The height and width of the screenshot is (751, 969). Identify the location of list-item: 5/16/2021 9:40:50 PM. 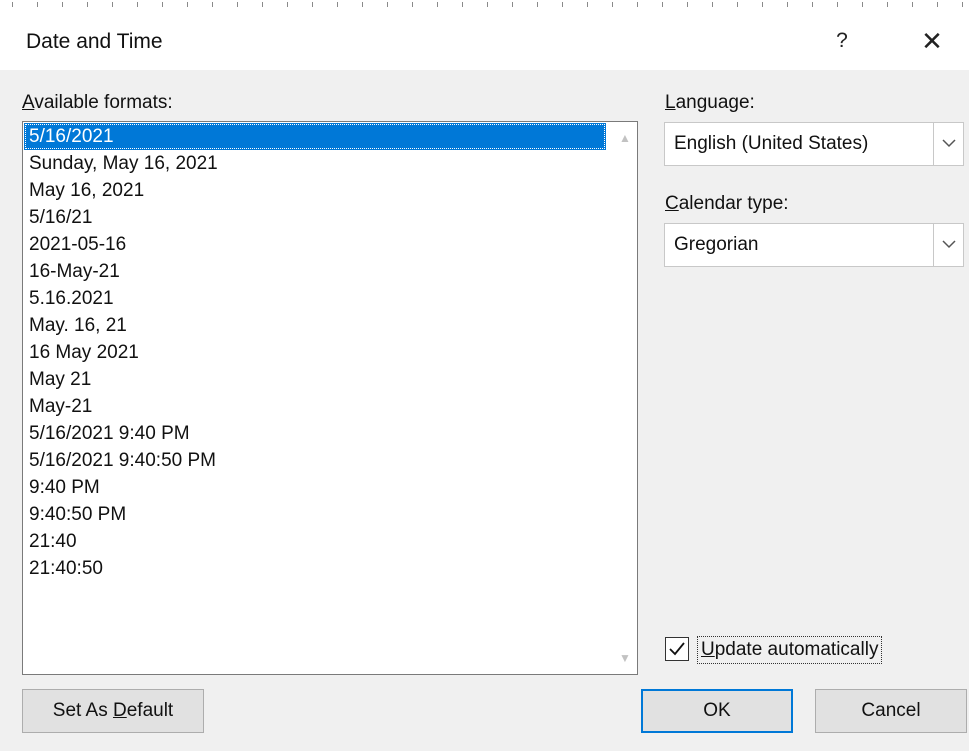
(319, 460).